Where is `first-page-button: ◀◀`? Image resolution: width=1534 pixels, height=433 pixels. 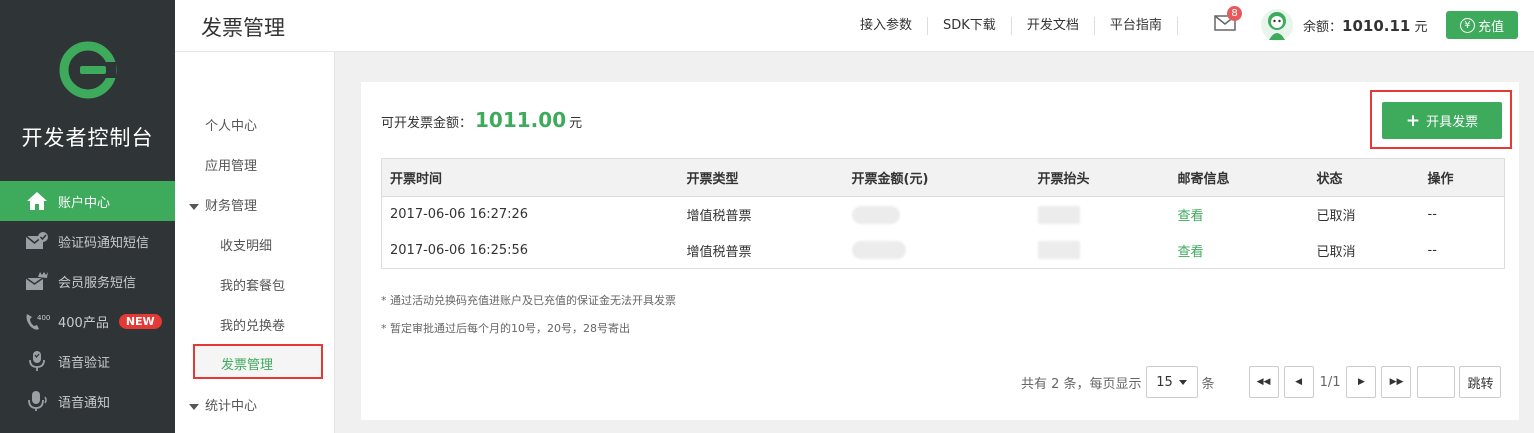
first-page-button: ◀◀ is located at coordinates (1263, 382).